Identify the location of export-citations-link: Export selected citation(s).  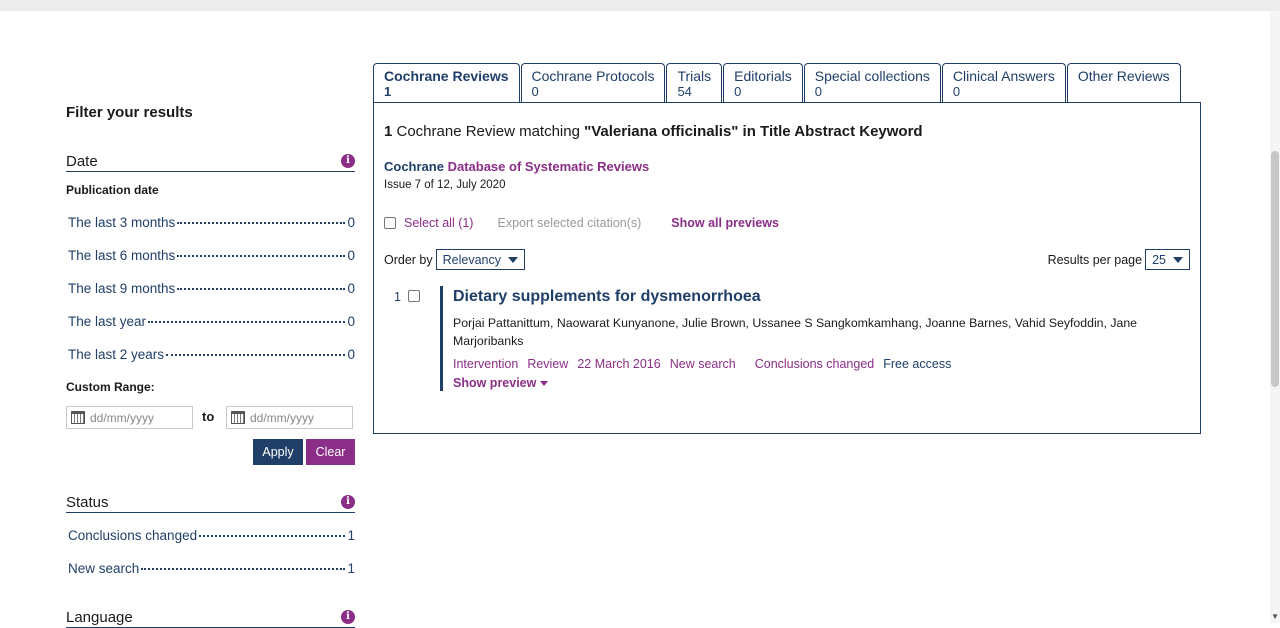
(569, 223).